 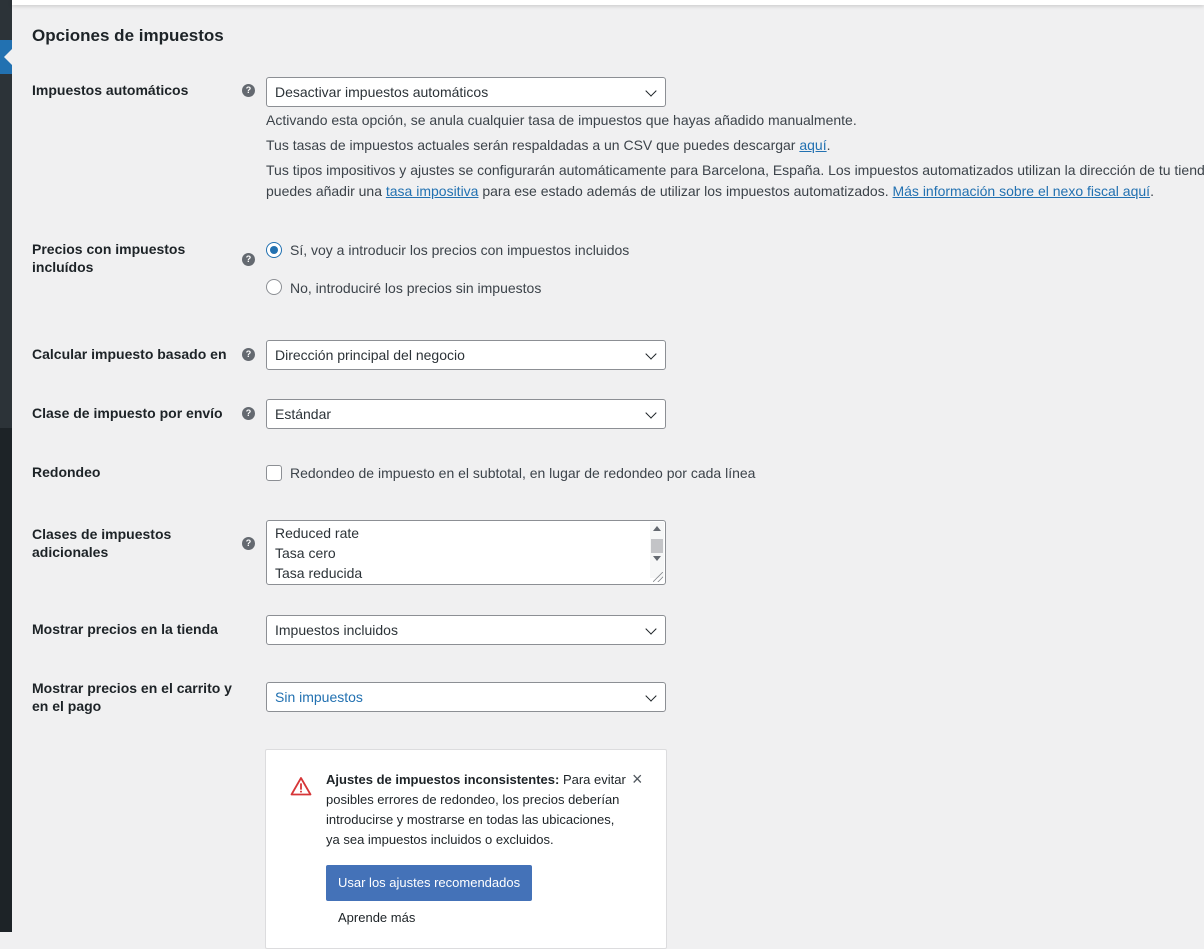 What do you see at coordinates (319, 573) in the screenshot?
I see `tax-class-line: Tasa reducida` at bounding box center [319, 573].